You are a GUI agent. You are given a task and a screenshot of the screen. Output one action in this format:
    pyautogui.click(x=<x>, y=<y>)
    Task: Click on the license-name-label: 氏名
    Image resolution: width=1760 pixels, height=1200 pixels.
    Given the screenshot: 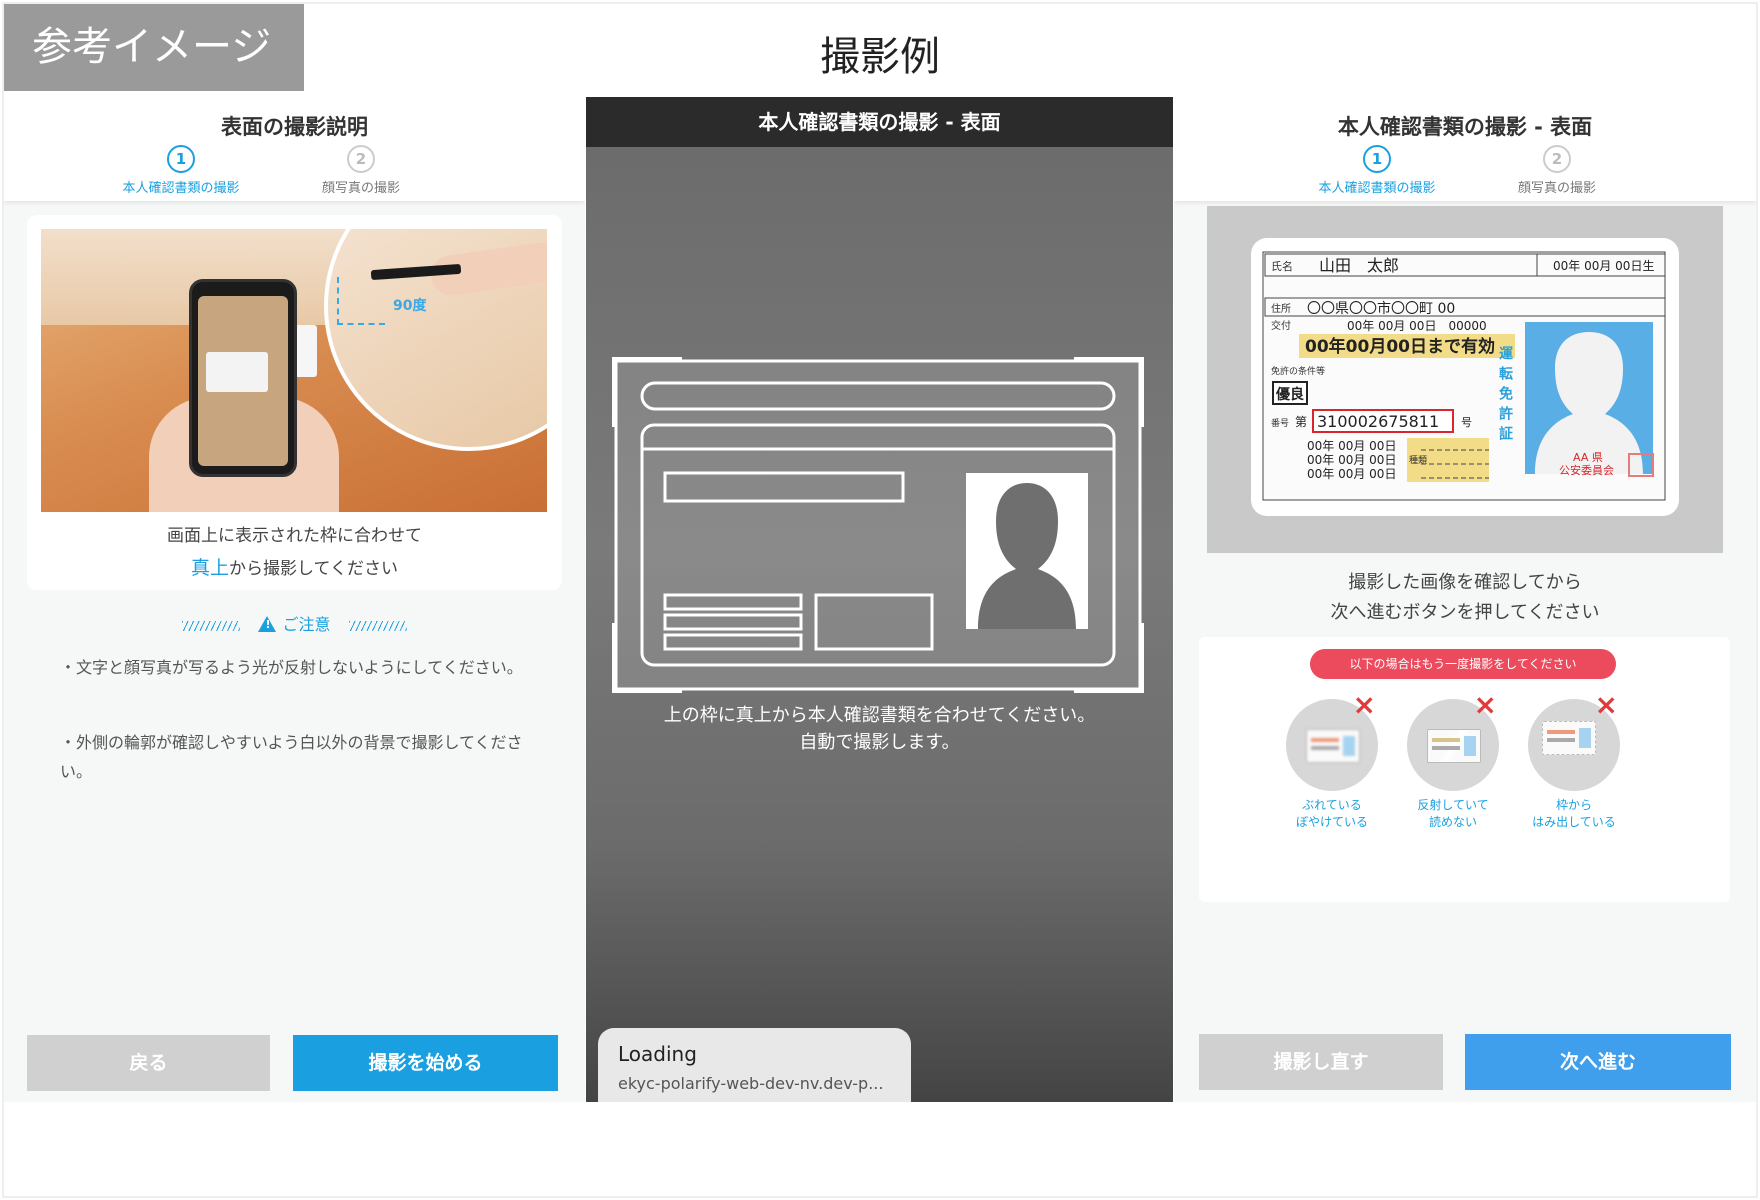 What is the action you would take?
    pyautogui.click(x=1282, y=266)
    